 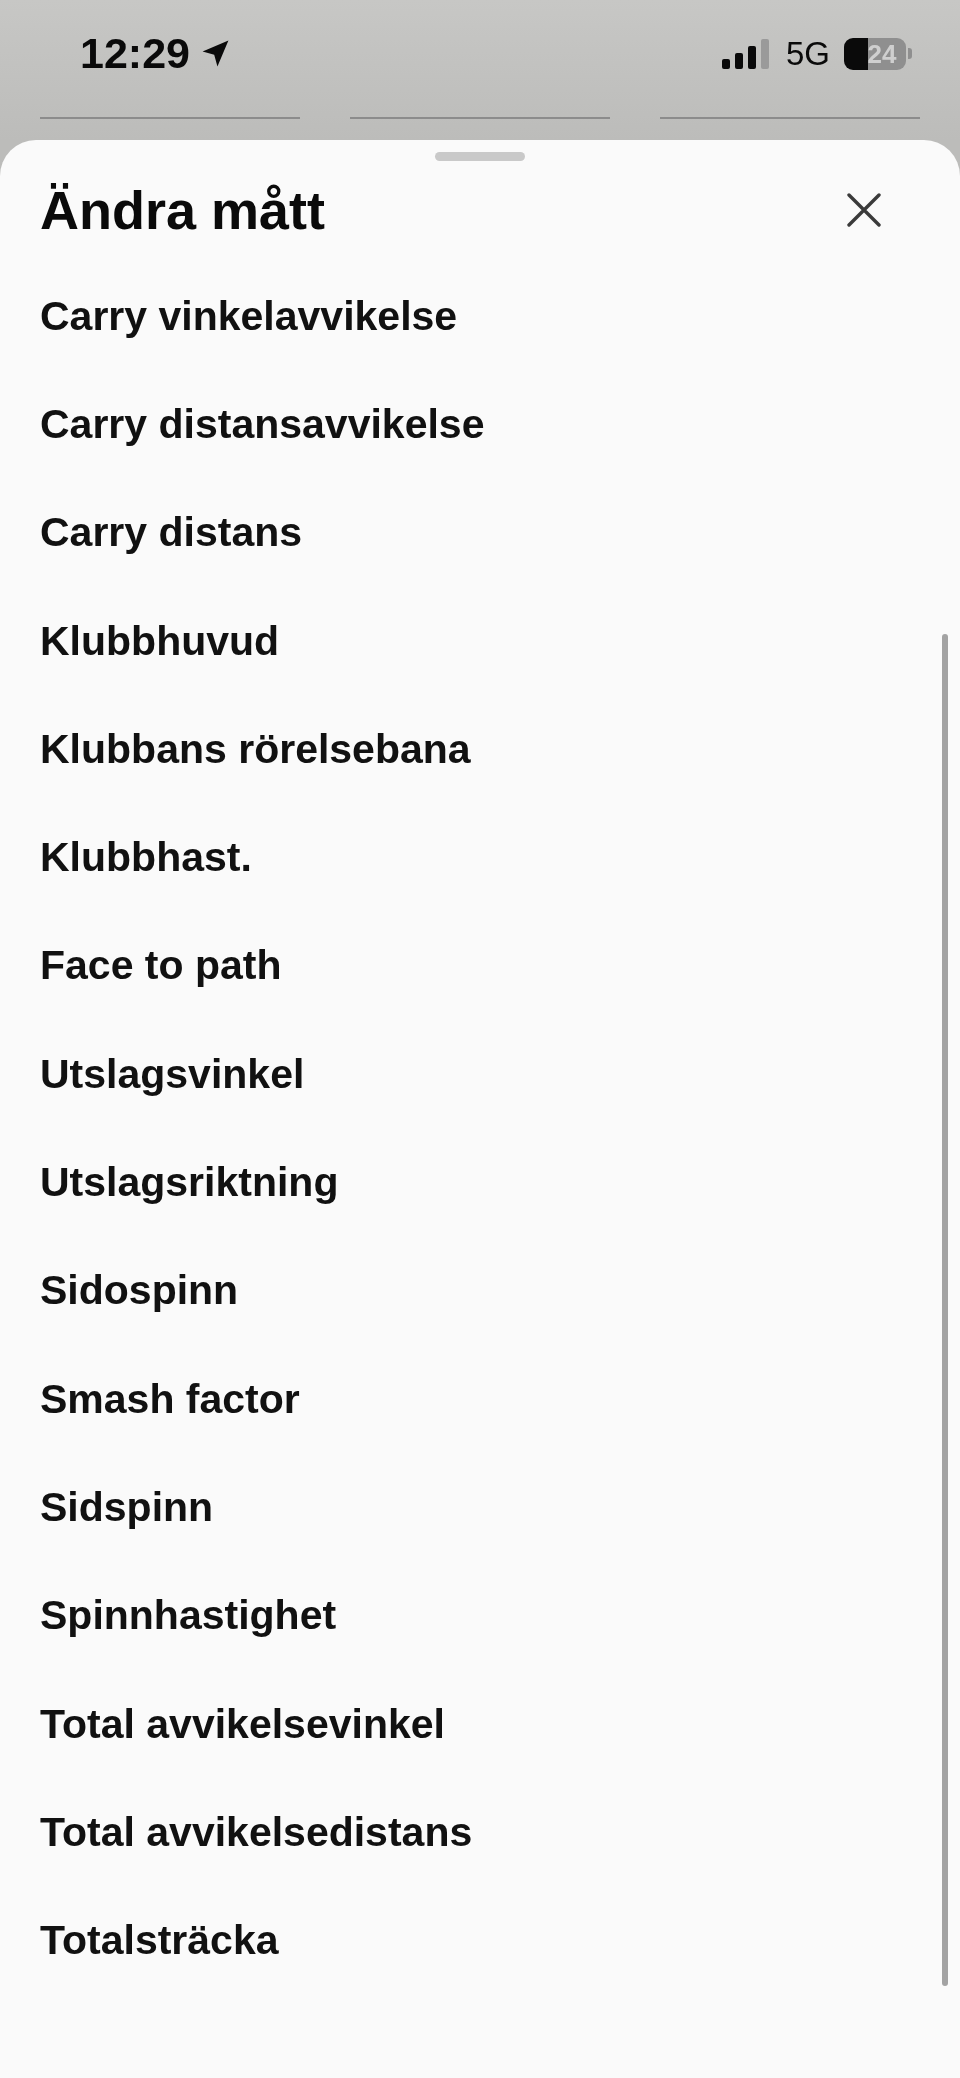 I want to click on network-label: 5G, so click(x=807, y=53).